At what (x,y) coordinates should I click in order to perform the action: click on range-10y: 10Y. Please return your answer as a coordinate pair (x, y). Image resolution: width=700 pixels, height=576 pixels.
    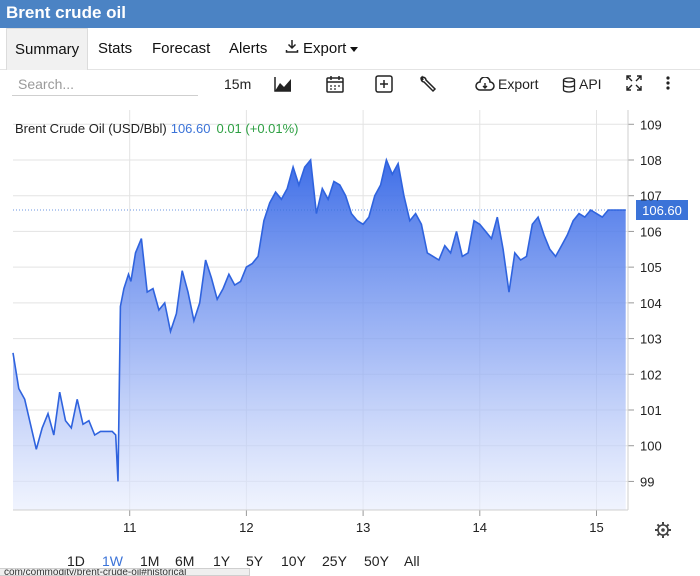
    Looking at the image, I should click on (293, 561).